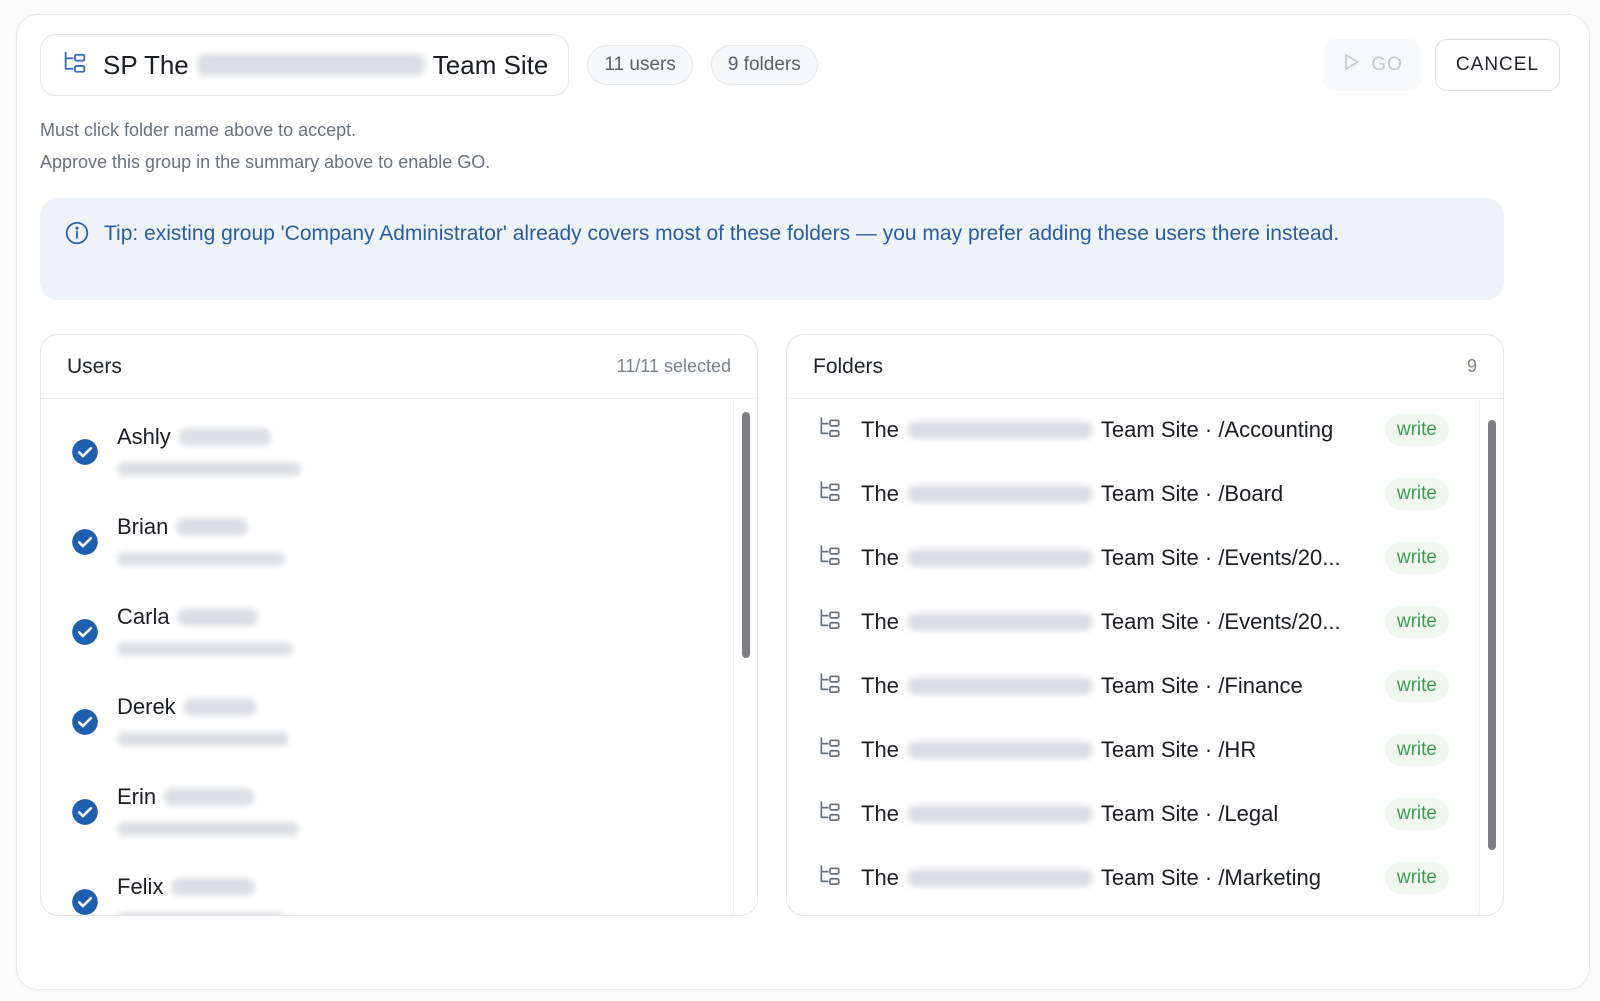 The height and width of the screenshot is (1001, 1600). What do you see at coordinates (1372, 65) in the screenshot?
I see `go-button: GO` at bounding box center [1372, 65].